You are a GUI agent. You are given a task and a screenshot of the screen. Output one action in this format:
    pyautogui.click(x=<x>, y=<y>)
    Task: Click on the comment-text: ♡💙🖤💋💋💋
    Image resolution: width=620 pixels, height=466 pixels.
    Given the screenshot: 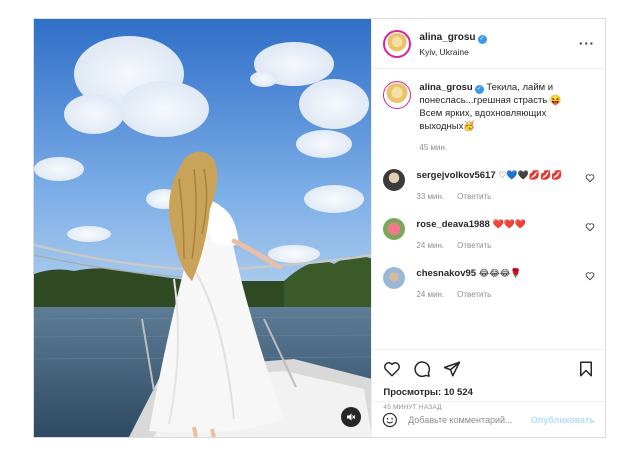 What is the action you would take?
    pyautogui.click(x=530, y=176)
    